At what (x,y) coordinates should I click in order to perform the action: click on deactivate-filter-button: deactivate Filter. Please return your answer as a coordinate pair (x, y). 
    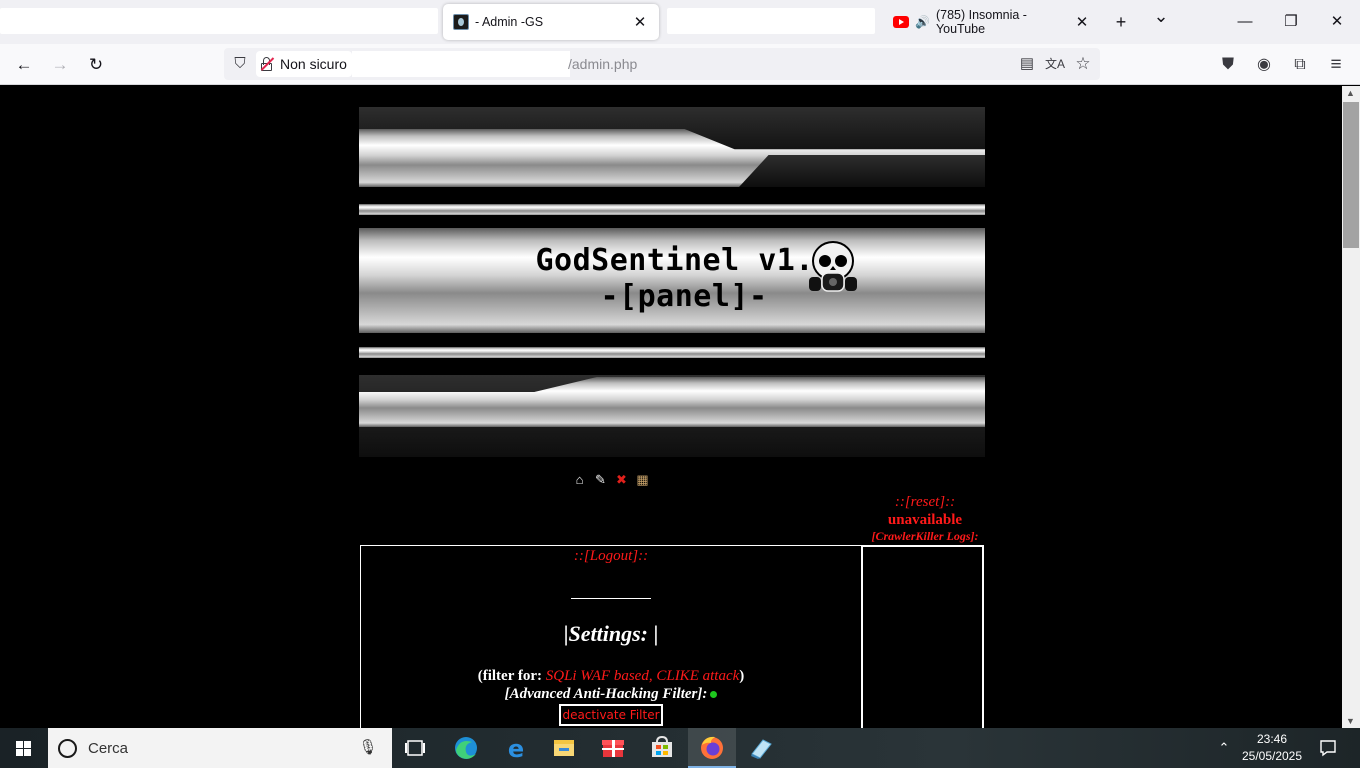
    Looking at the image, I should click on (611, 715).